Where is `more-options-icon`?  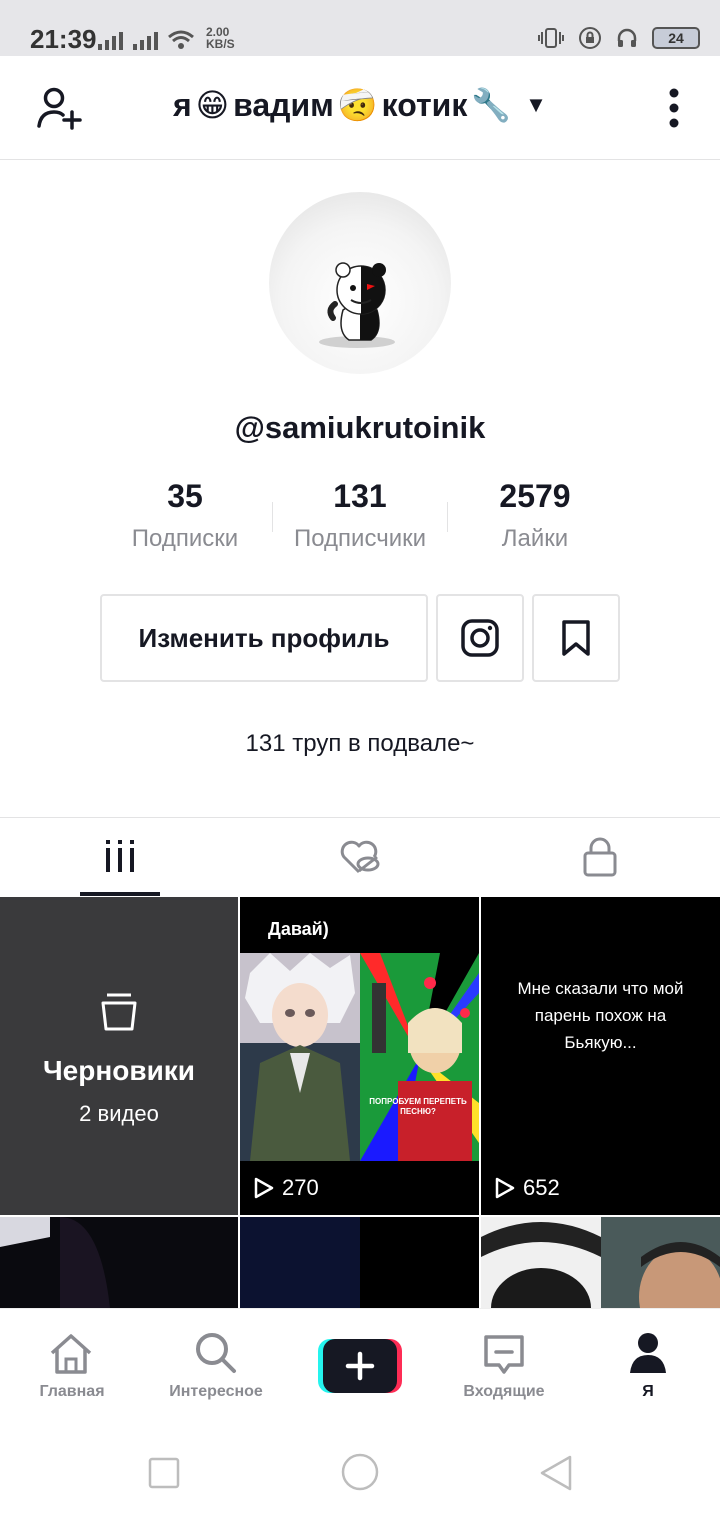
more-options-icon is located at coordinates (674, 108).